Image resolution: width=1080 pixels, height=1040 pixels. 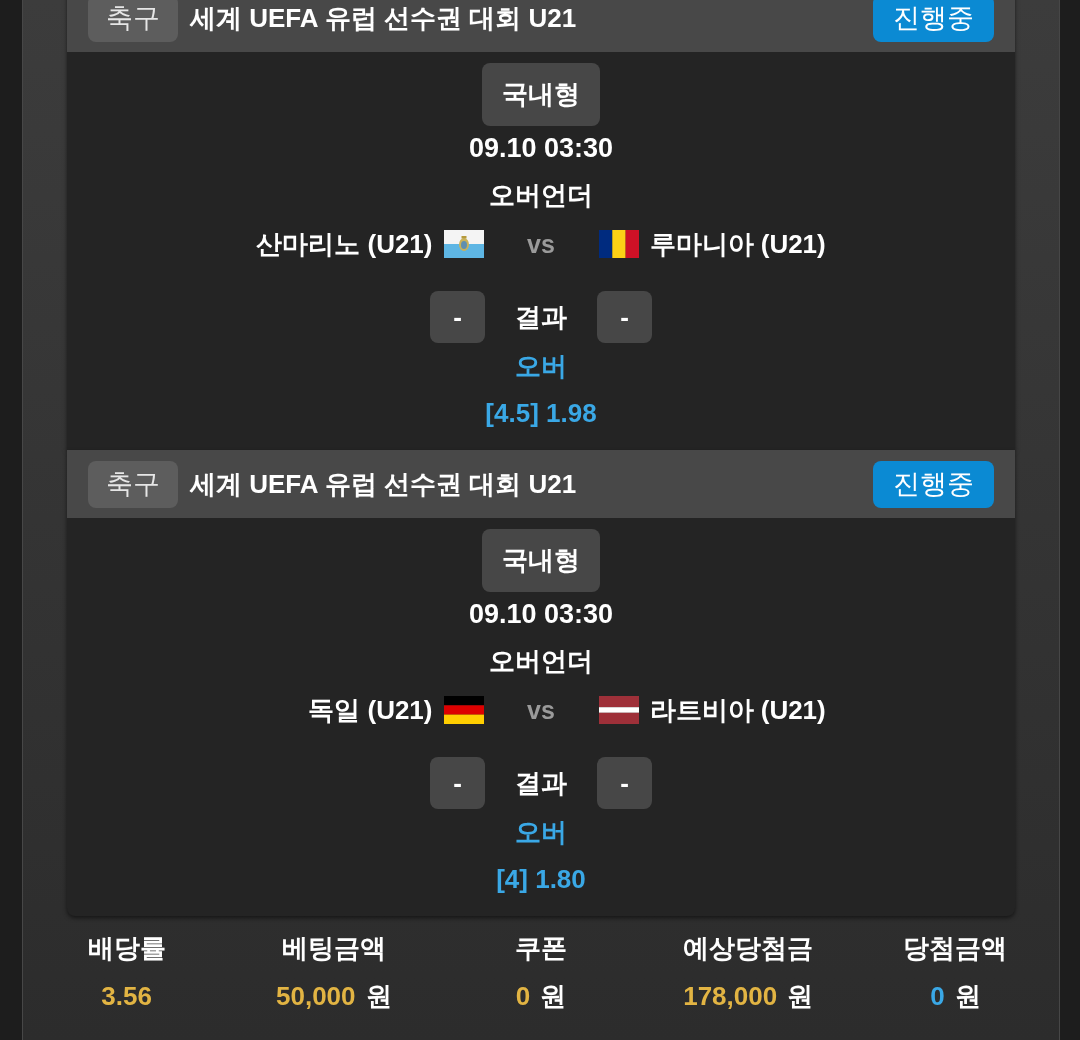 What do you see at coordinates (316, 996) in the screenshot?
I see `summary-value: 50,000` at bounding box center [316, 996].